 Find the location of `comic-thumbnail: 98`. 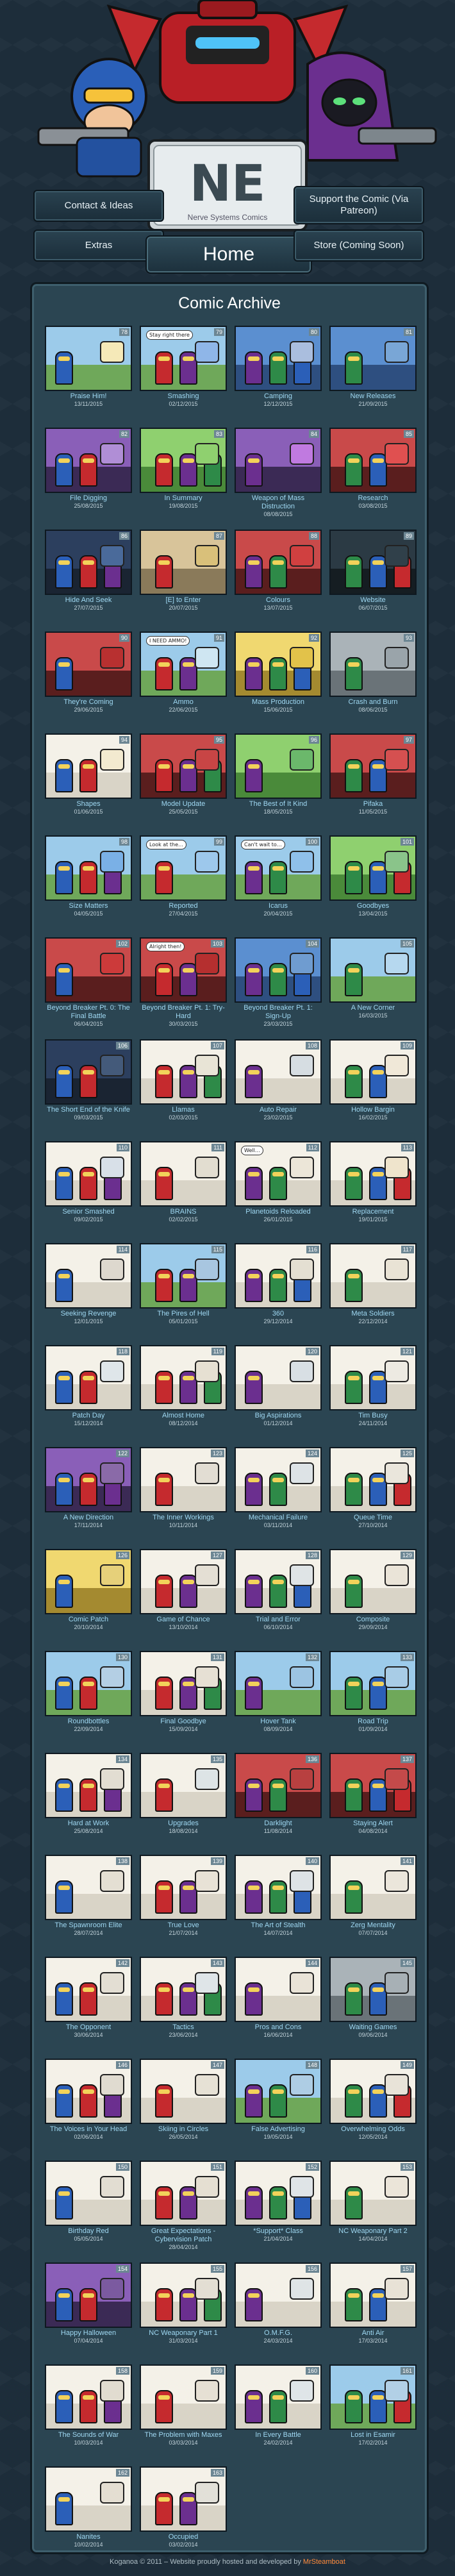

comic-thumbnail: 98 is located at coordinates (89, 868).